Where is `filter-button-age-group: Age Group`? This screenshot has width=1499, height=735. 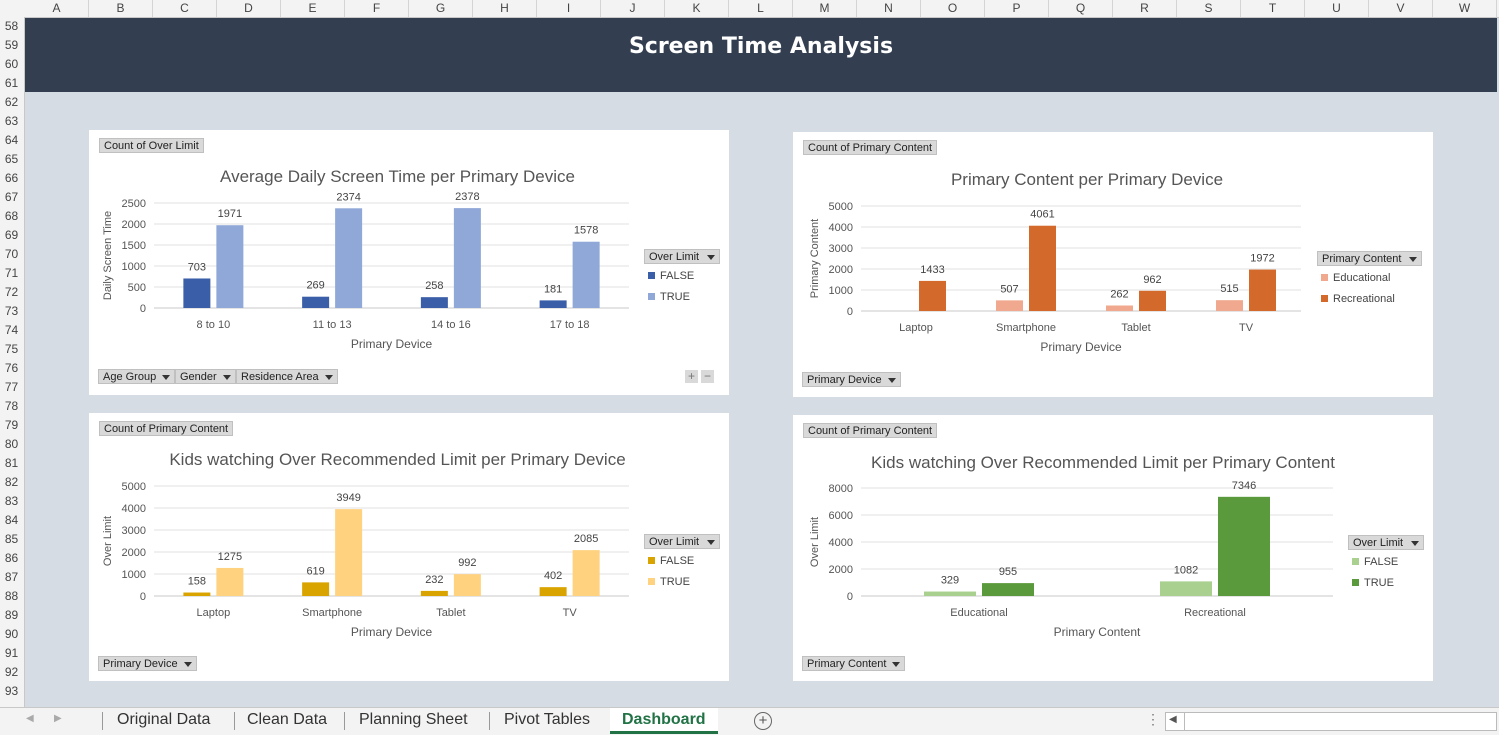
filter-button-age-group: Age Group is located at coordinates (137, 376).